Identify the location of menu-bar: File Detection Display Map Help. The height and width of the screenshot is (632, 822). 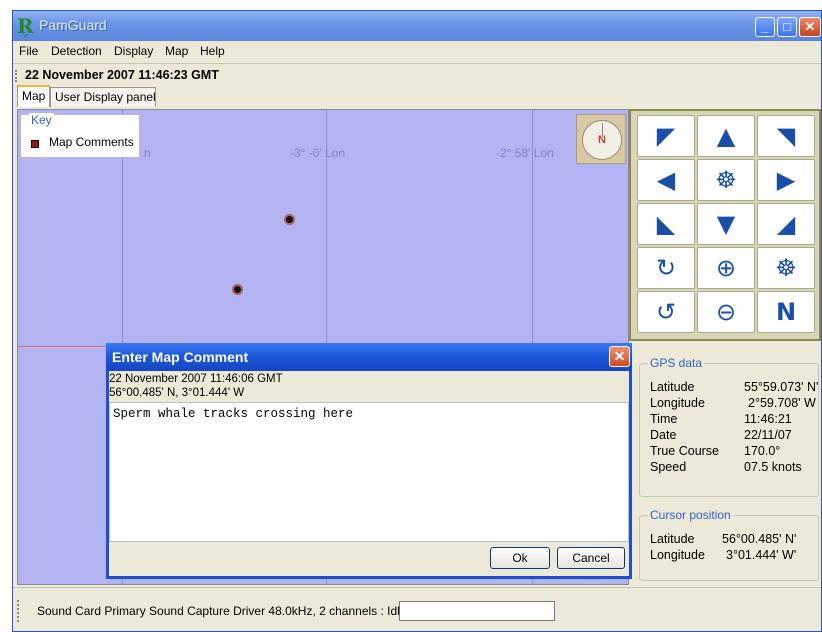
(417, 51).